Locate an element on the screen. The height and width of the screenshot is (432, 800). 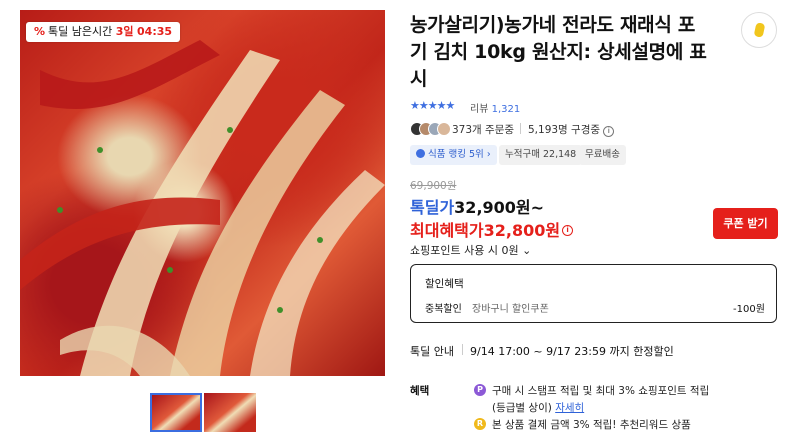
review-link: 리뷰 1,321 is located at coordinates (495, 107).